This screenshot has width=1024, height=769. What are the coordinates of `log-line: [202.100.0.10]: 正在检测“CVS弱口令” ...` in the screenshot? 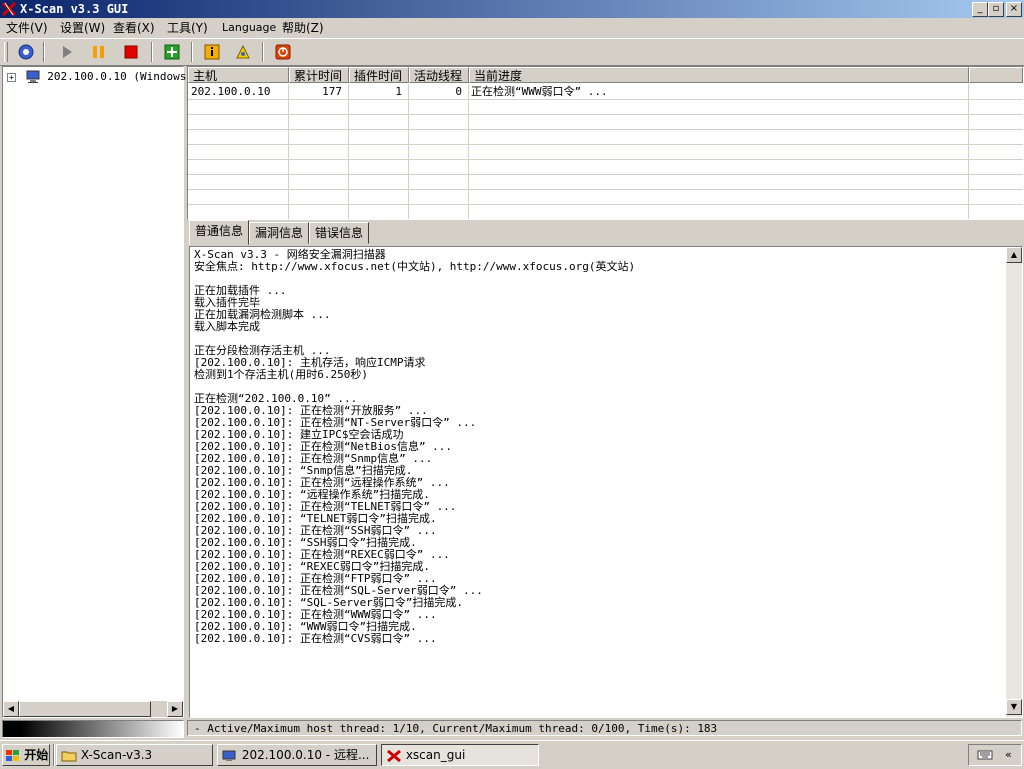 It's located at (315, 638).